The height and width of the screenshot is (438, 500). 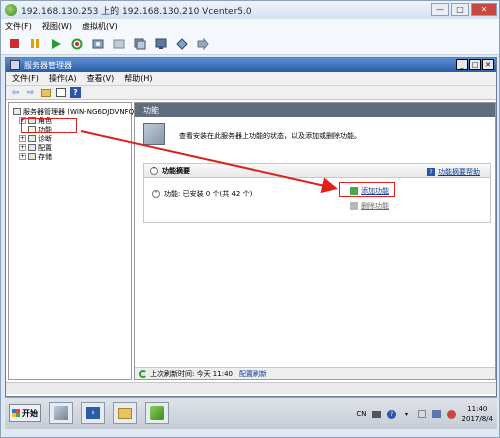 What do you see at coordinates (60, 92) in the screenshot?
I see `show-hide-tree-icon` at bounding box center [60, 92].